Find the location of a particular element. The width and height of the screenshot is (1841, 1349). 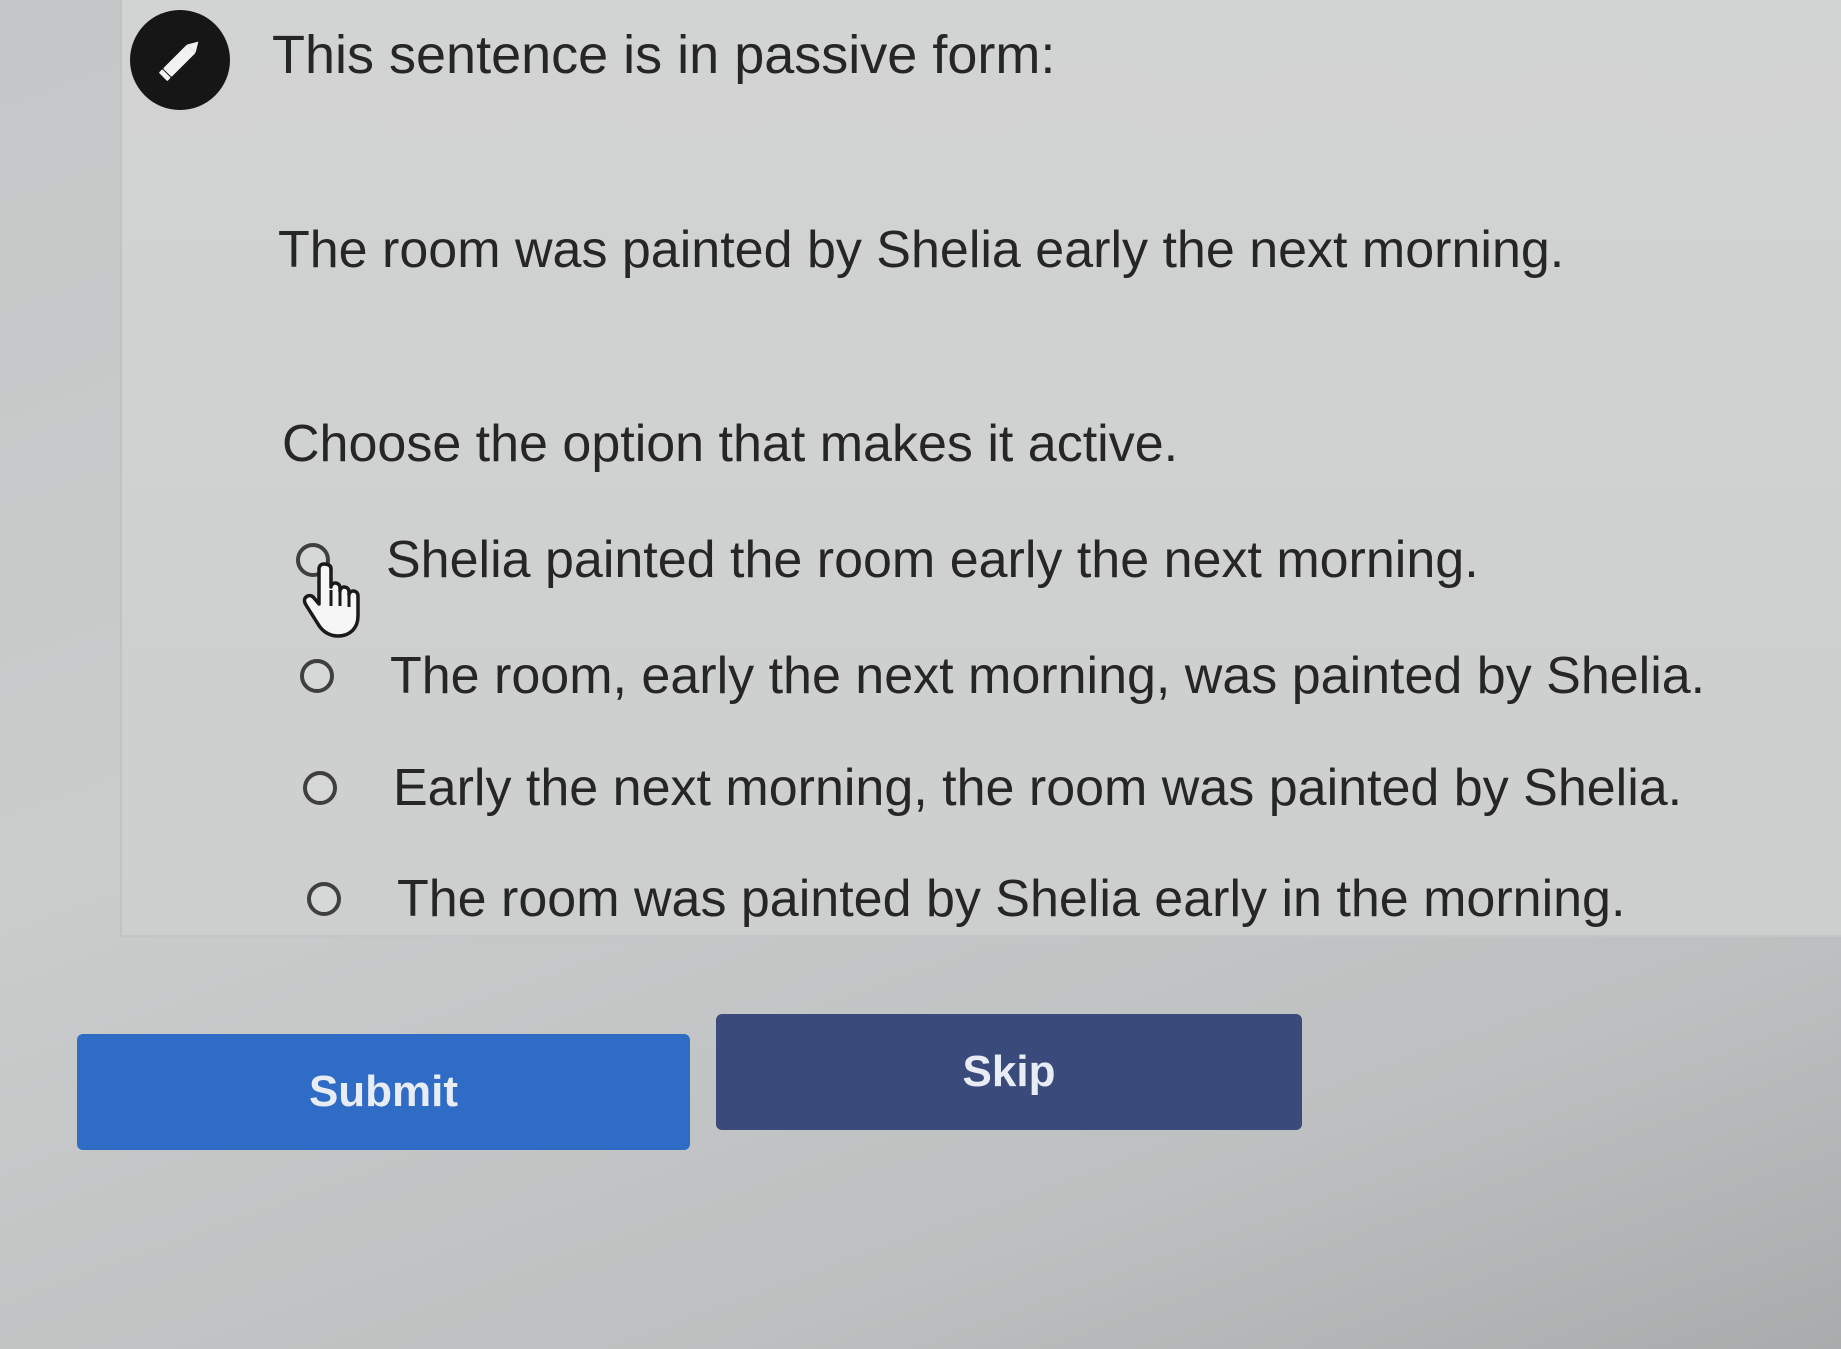

pencil-icon is located at coordinates (180, 60).